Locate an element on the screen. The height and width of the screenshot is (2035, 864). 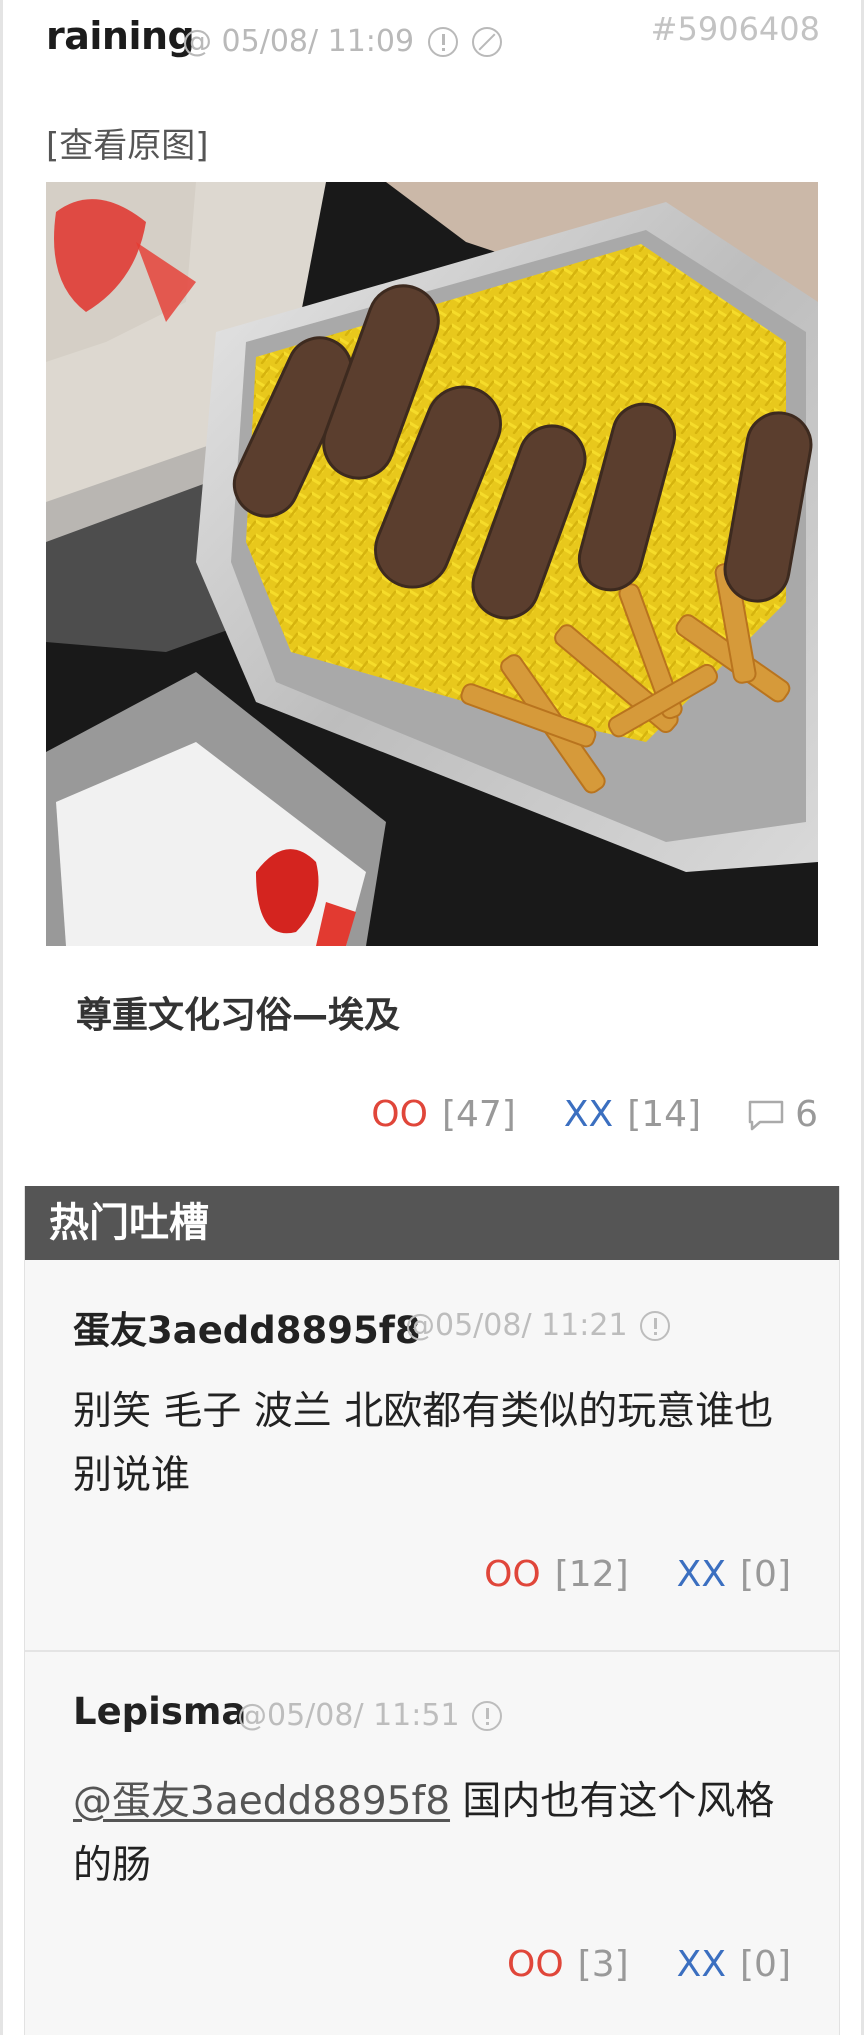
post-vote-bar: OO [47] XX [14] 6 is located at coordinates (594, 1114).